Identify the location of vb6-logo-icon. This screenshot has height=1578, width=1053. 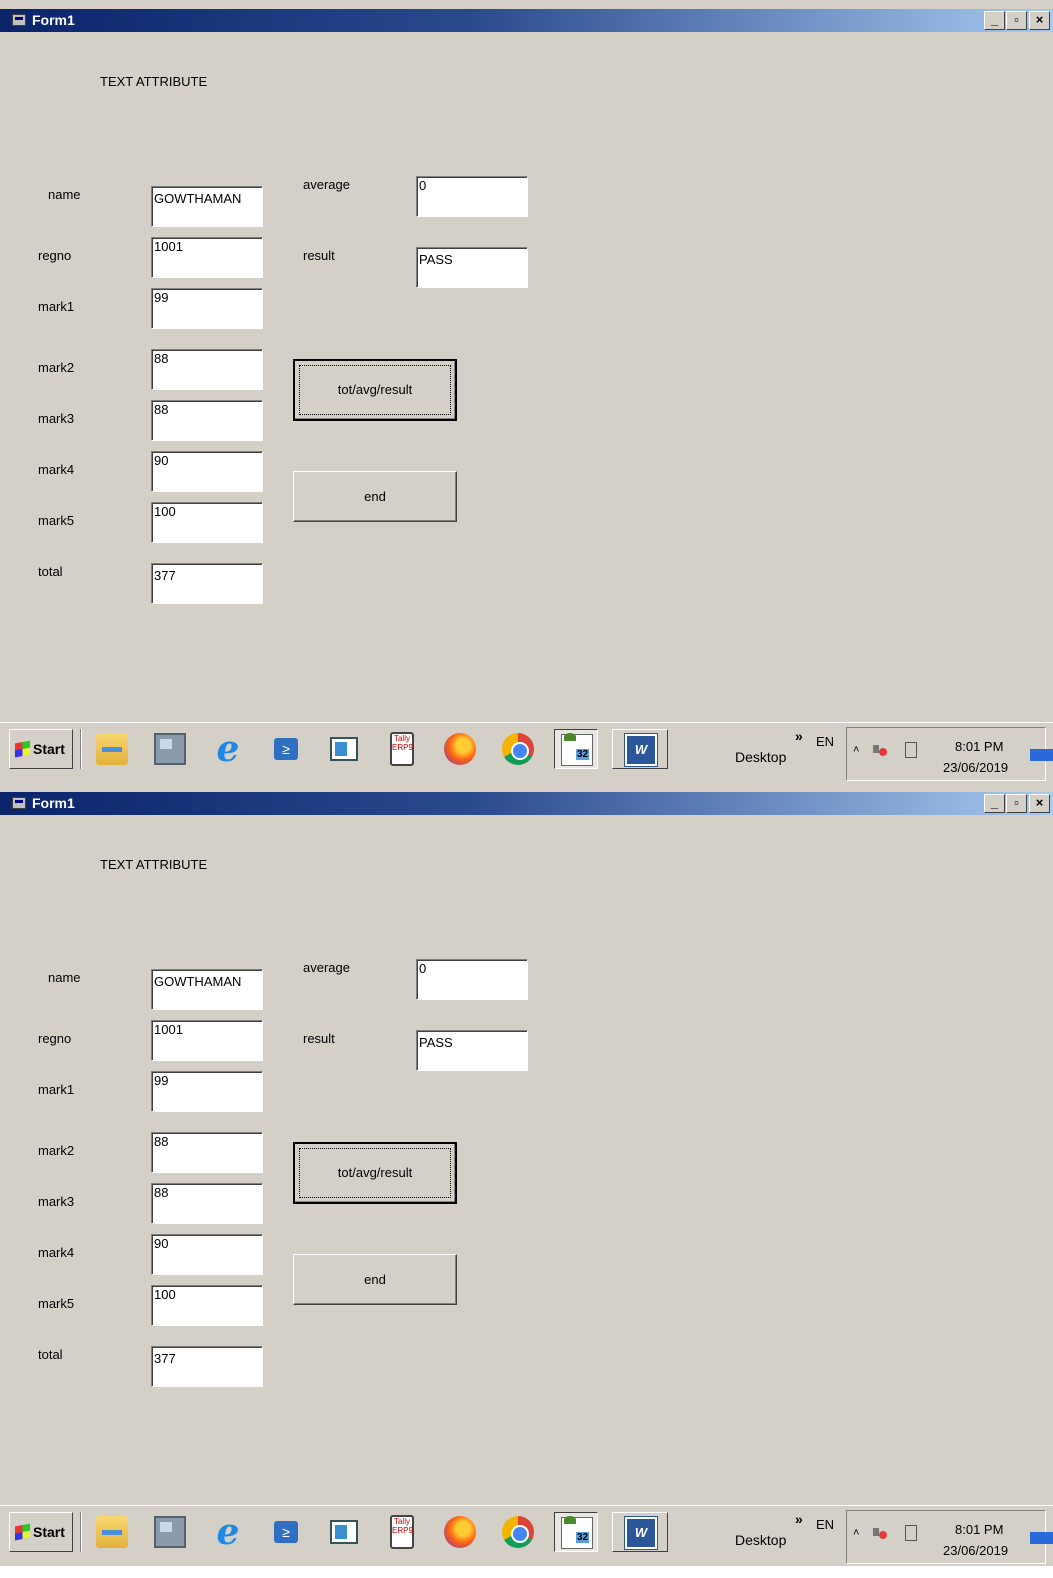
(577, 1532).